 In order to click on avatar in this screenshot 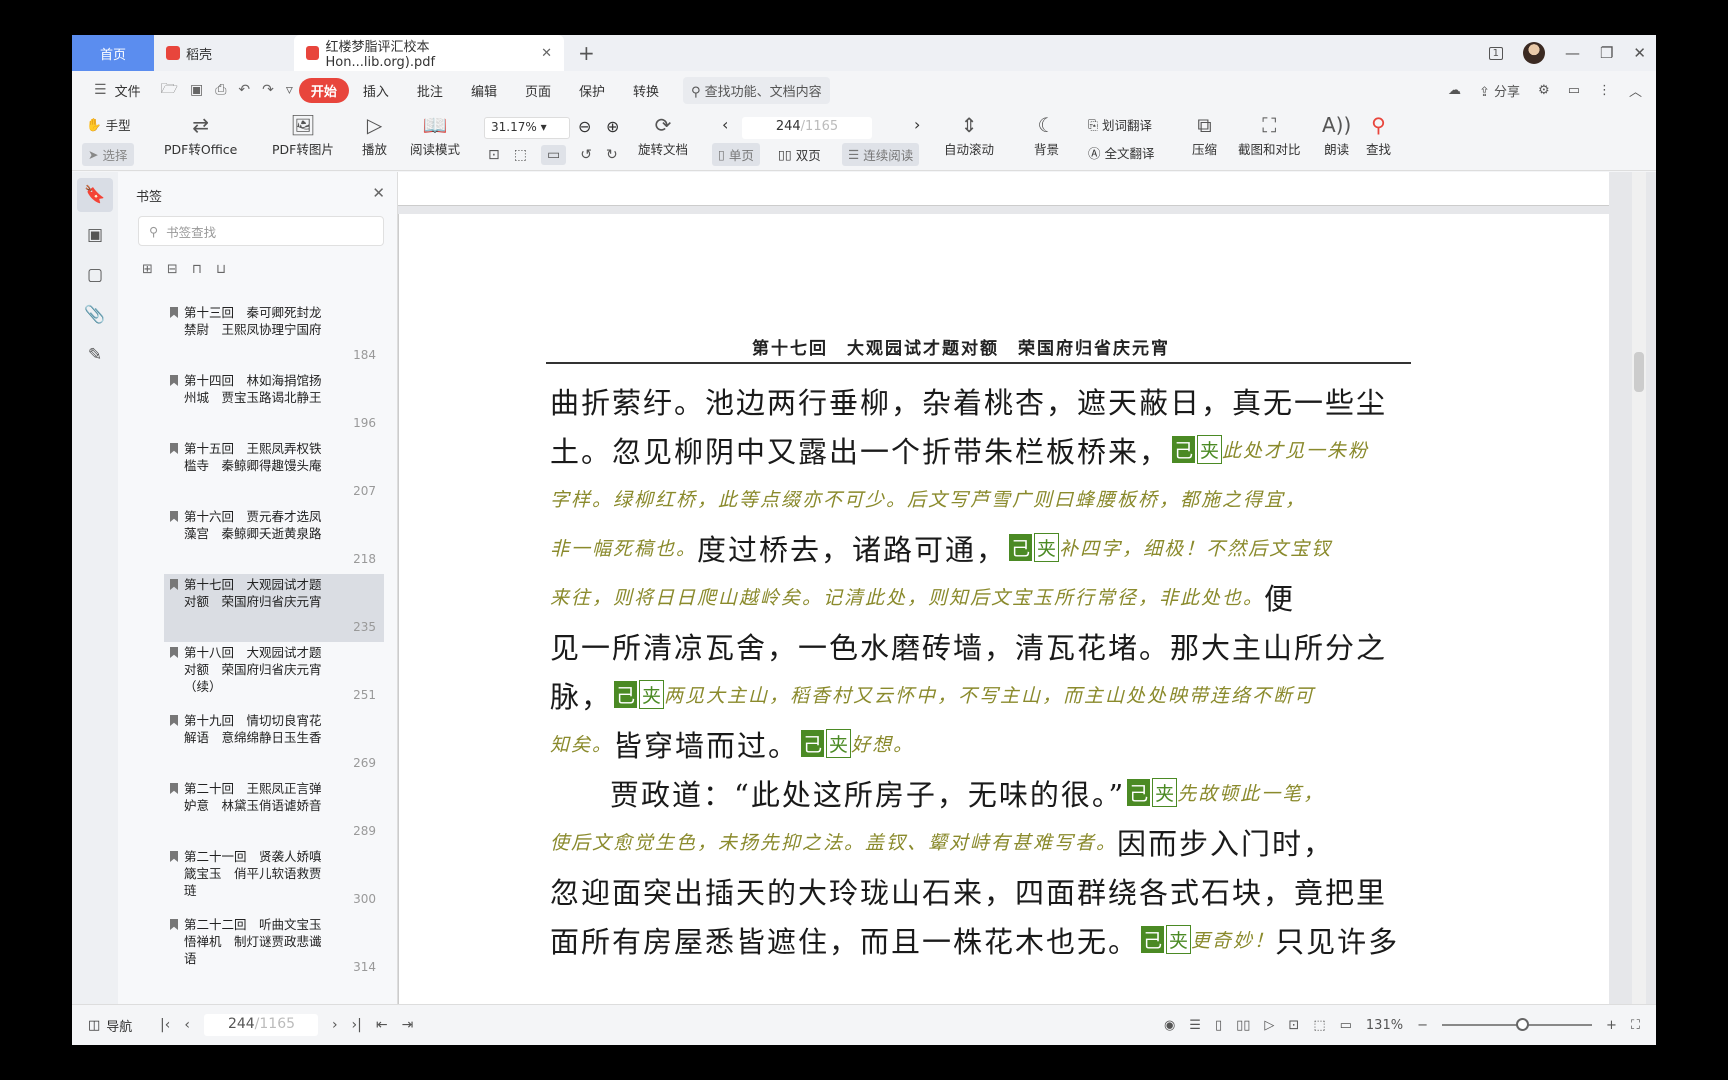, I will do `click(1533, 53)`.